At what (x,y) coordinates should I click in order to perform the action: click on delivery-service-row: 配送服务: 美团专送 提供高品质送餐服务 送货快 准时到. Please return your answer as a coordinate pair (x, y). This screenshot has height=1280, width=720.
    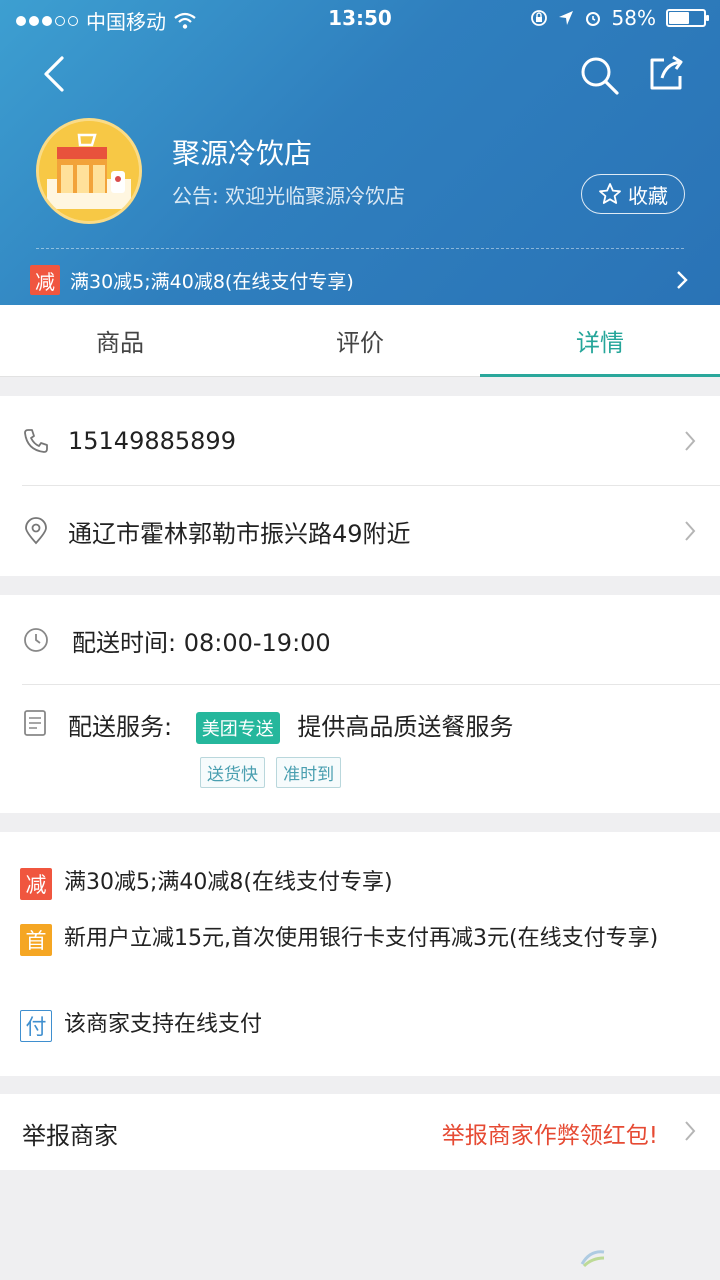
    Looking at the image, I should click on (360, 749).